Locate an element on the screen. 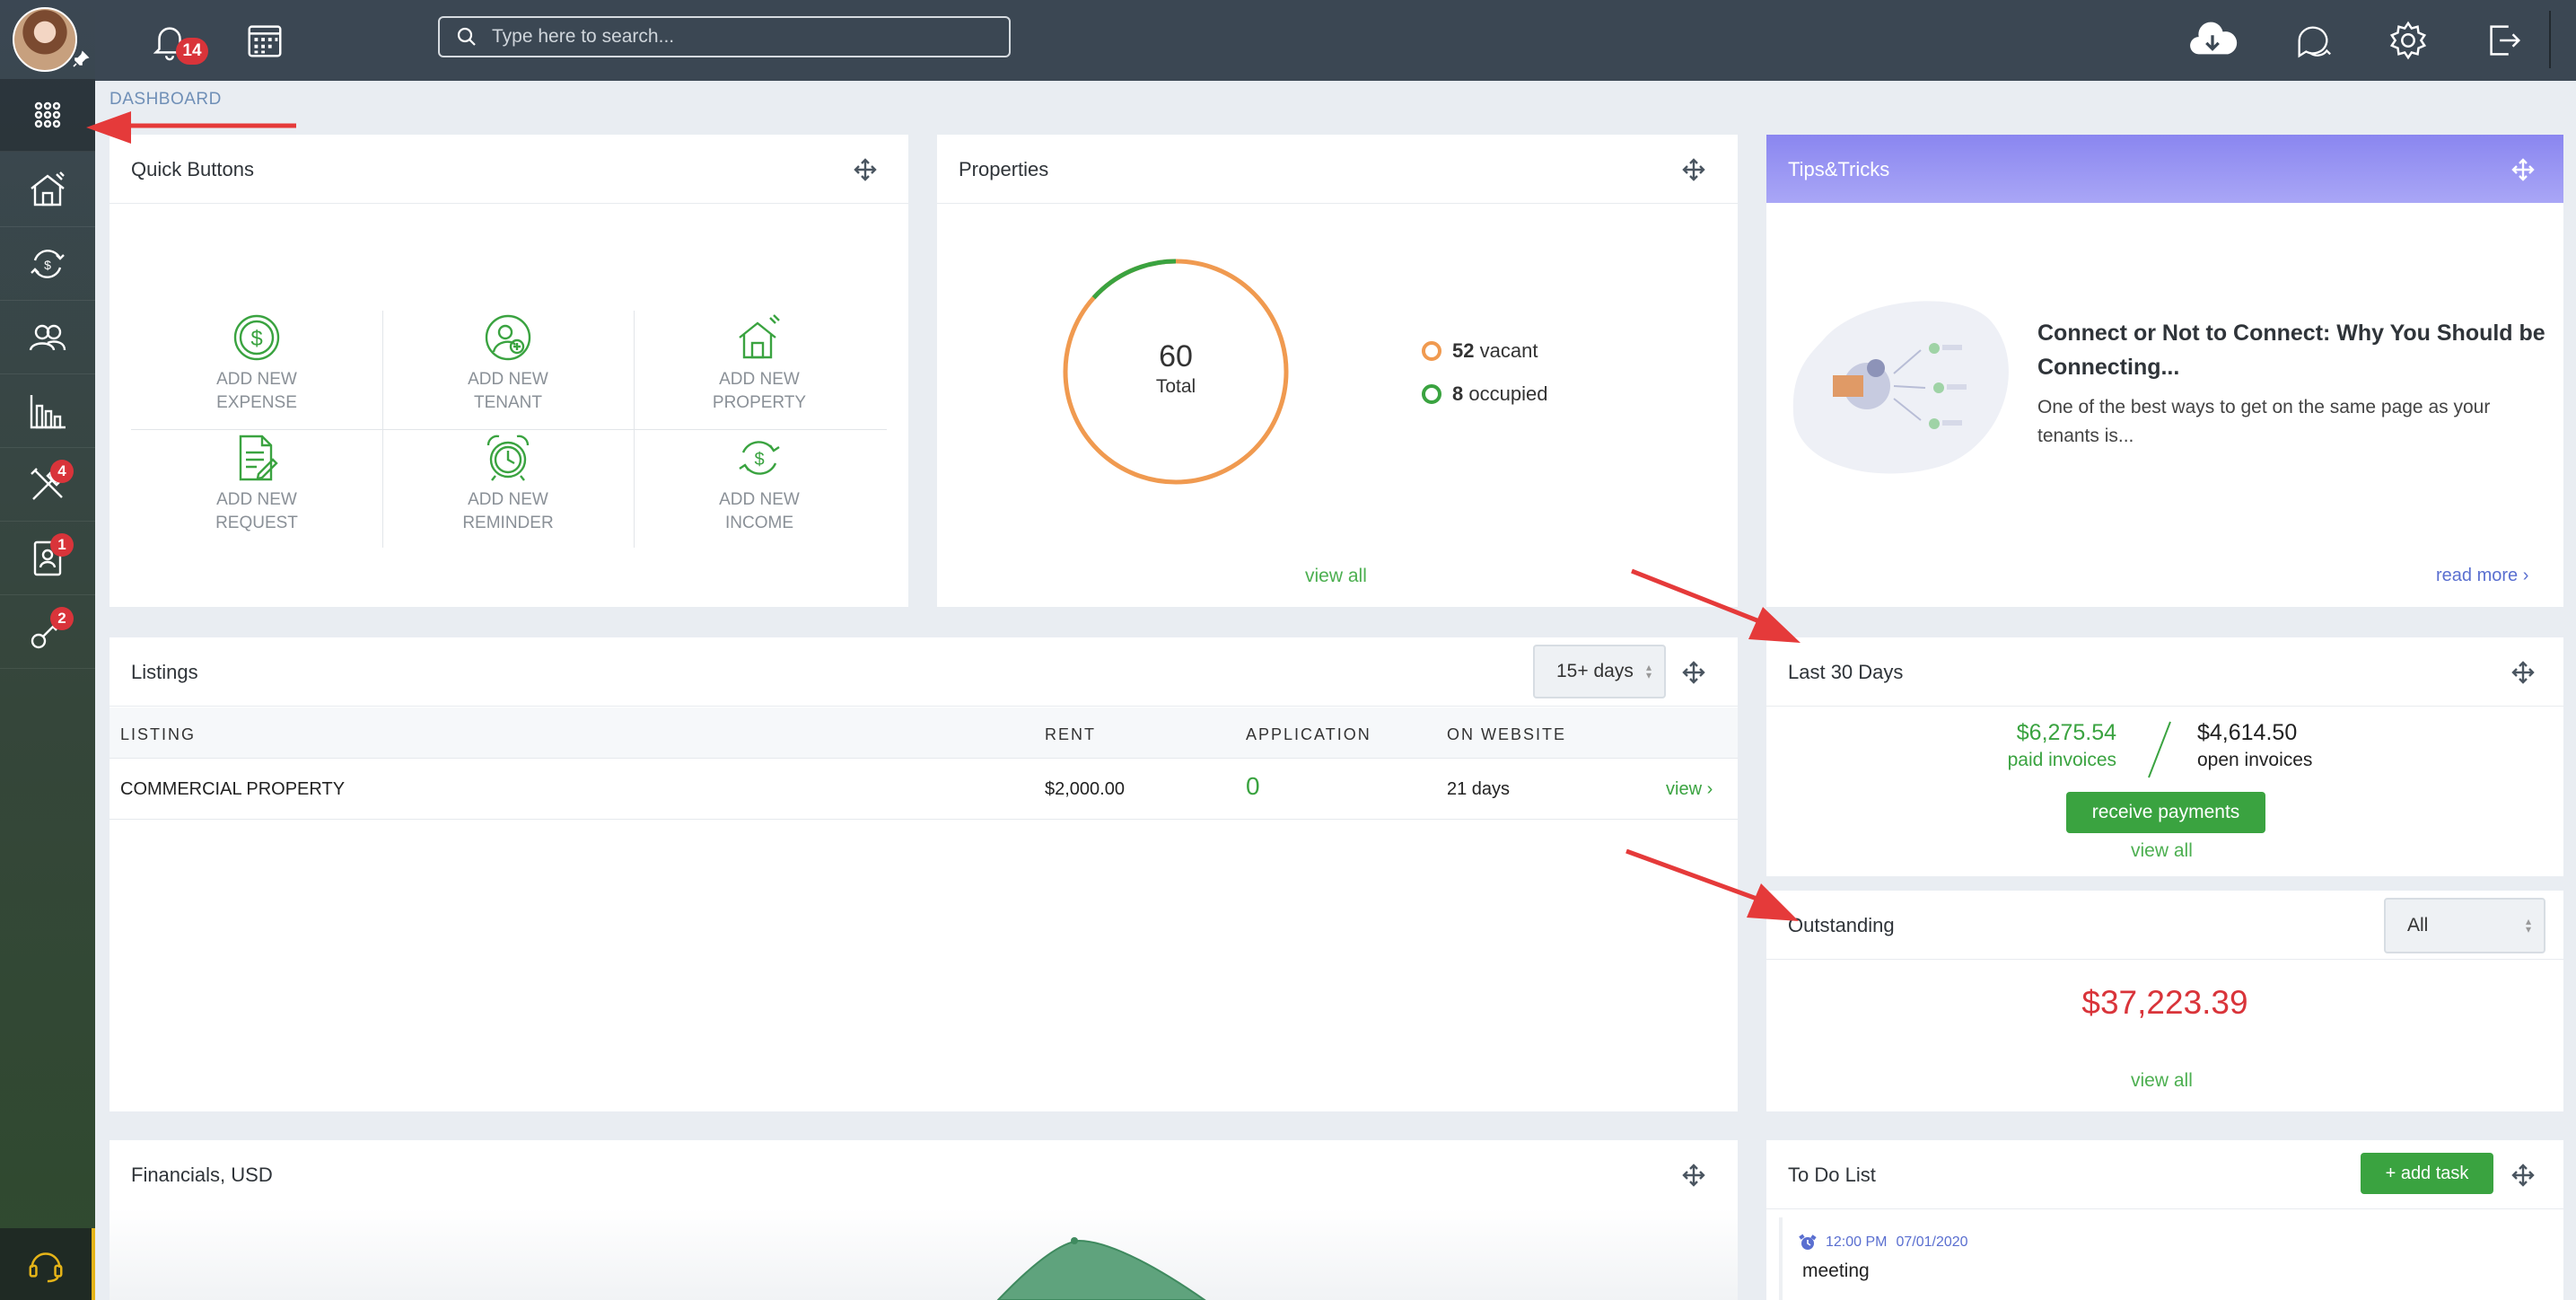  calendar-button is located at coordinates (265, 41).